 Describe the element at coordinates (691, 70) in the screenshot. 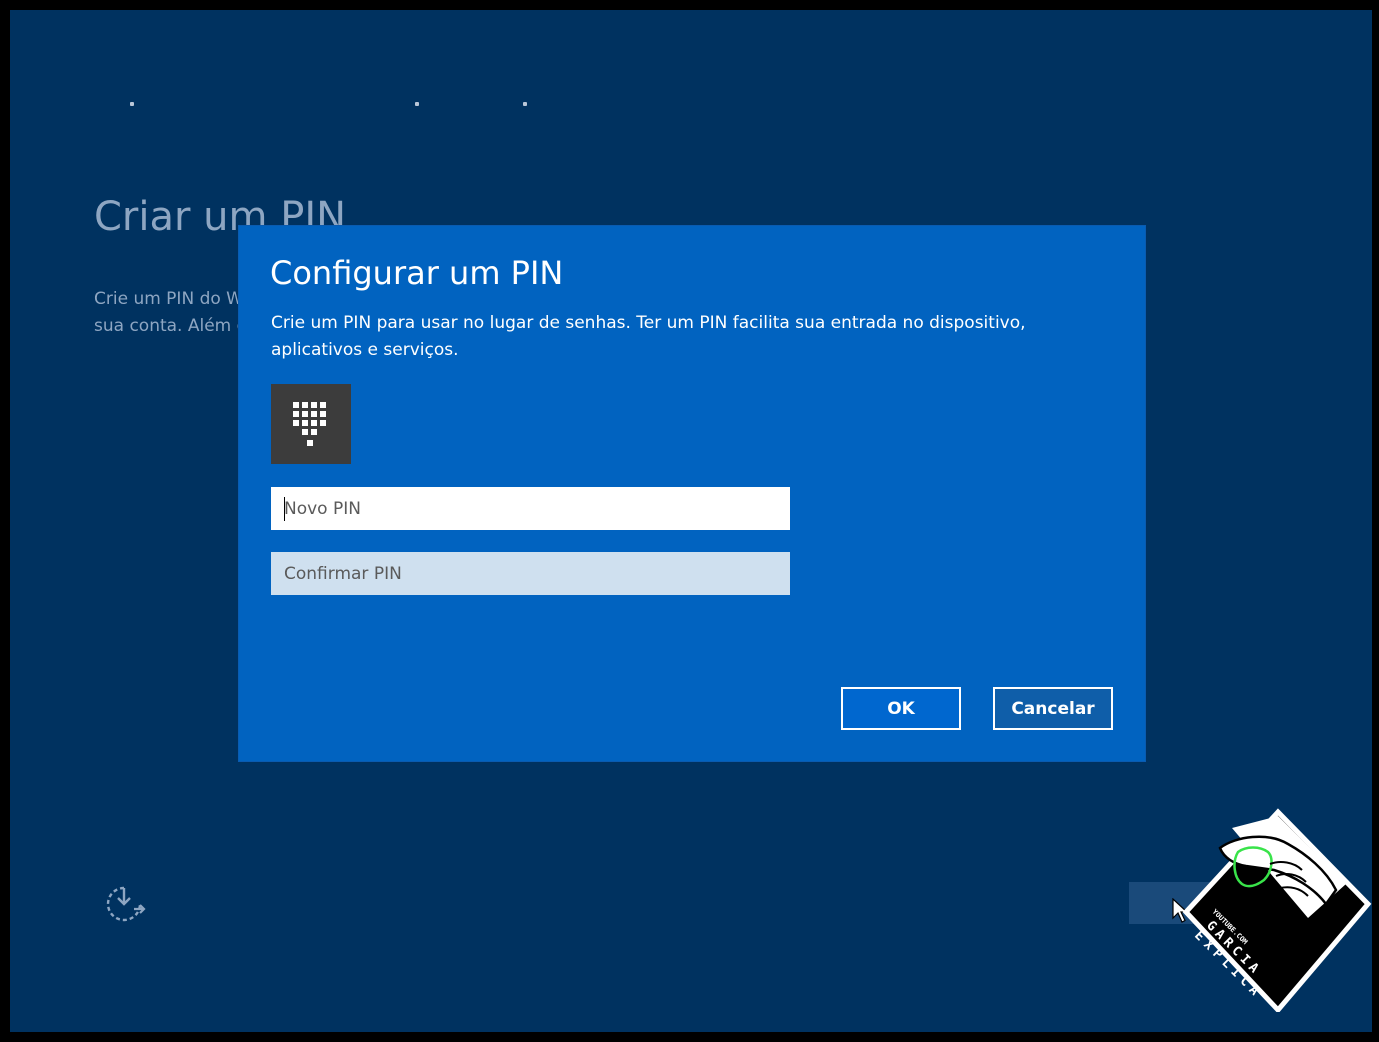

I see `progress-indicator` at that location.